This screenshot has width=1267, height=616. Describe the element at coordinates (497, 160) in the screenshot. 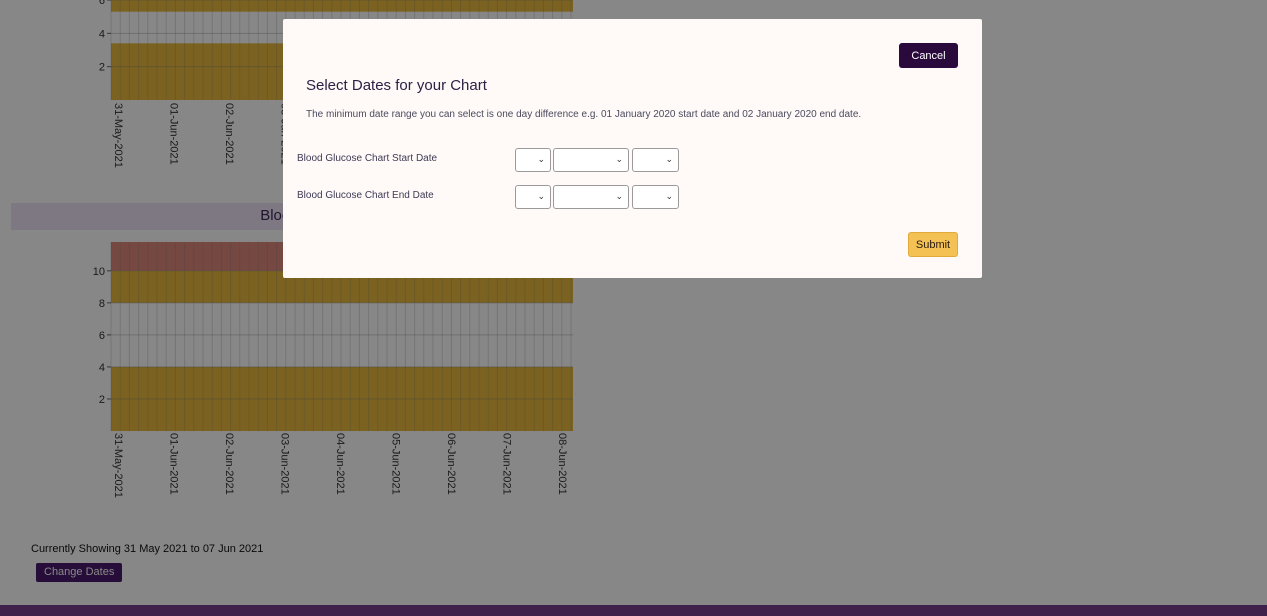

I see `start-date-row: Blood Glucose Chart Start Date ⌄ ⌄ ⌄` at that location.